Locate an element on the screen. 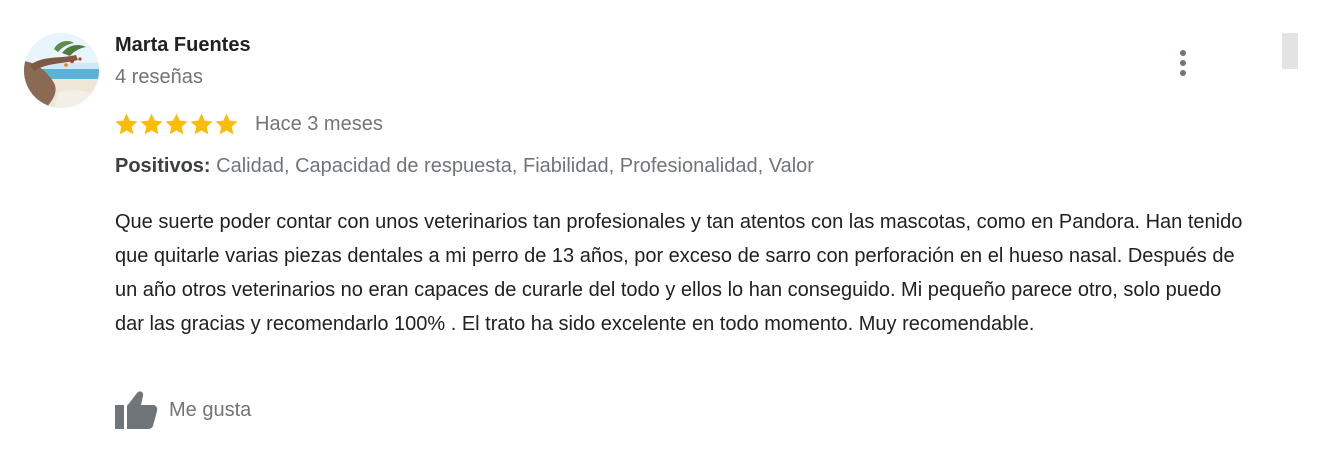 This screenshot has width=1344, height=461. rating-row: Hace 3 meses is located at coordinates (248, 124).